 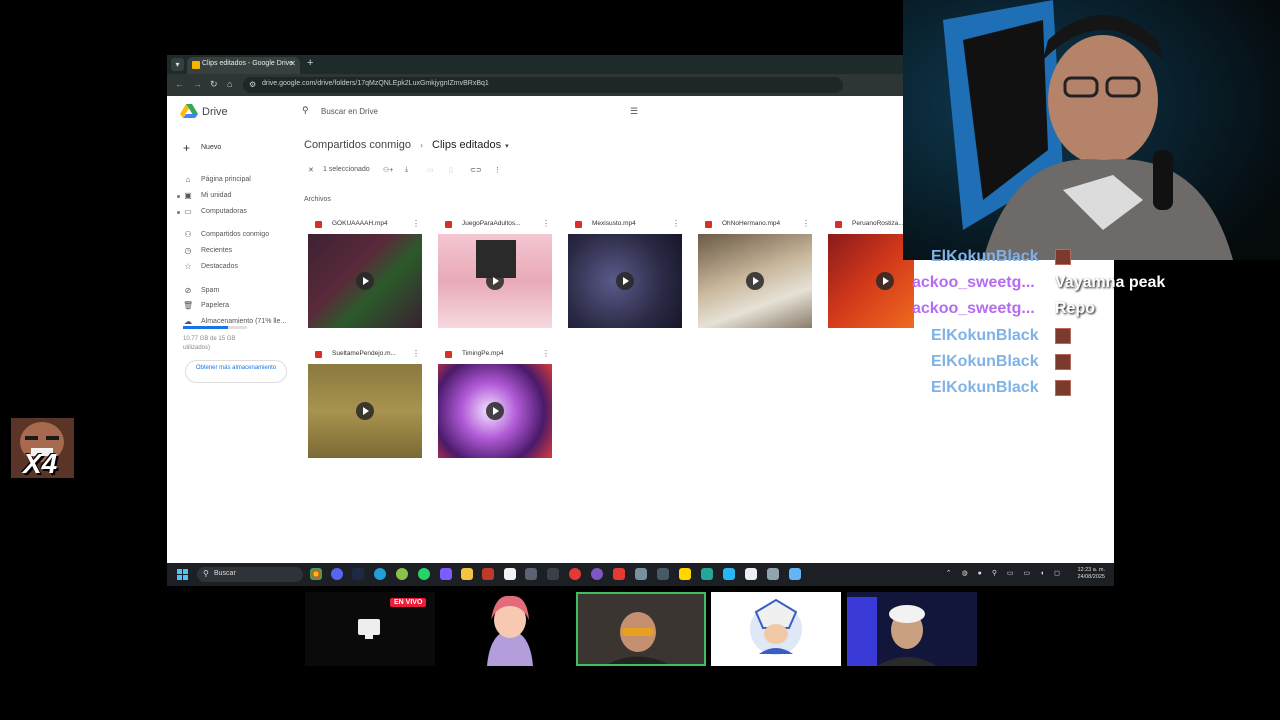 I want to click on system-tray: ⌃ ◍ ● ⚲ ▭ ▭ ◖ ◻, so click(x=1005, y=573).